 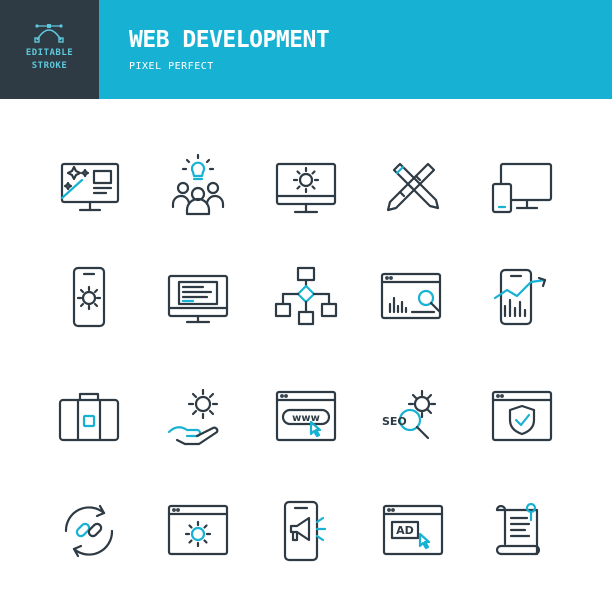 I want to click on badge-line-editable: EDITABLE, so click(x=49, y=53).